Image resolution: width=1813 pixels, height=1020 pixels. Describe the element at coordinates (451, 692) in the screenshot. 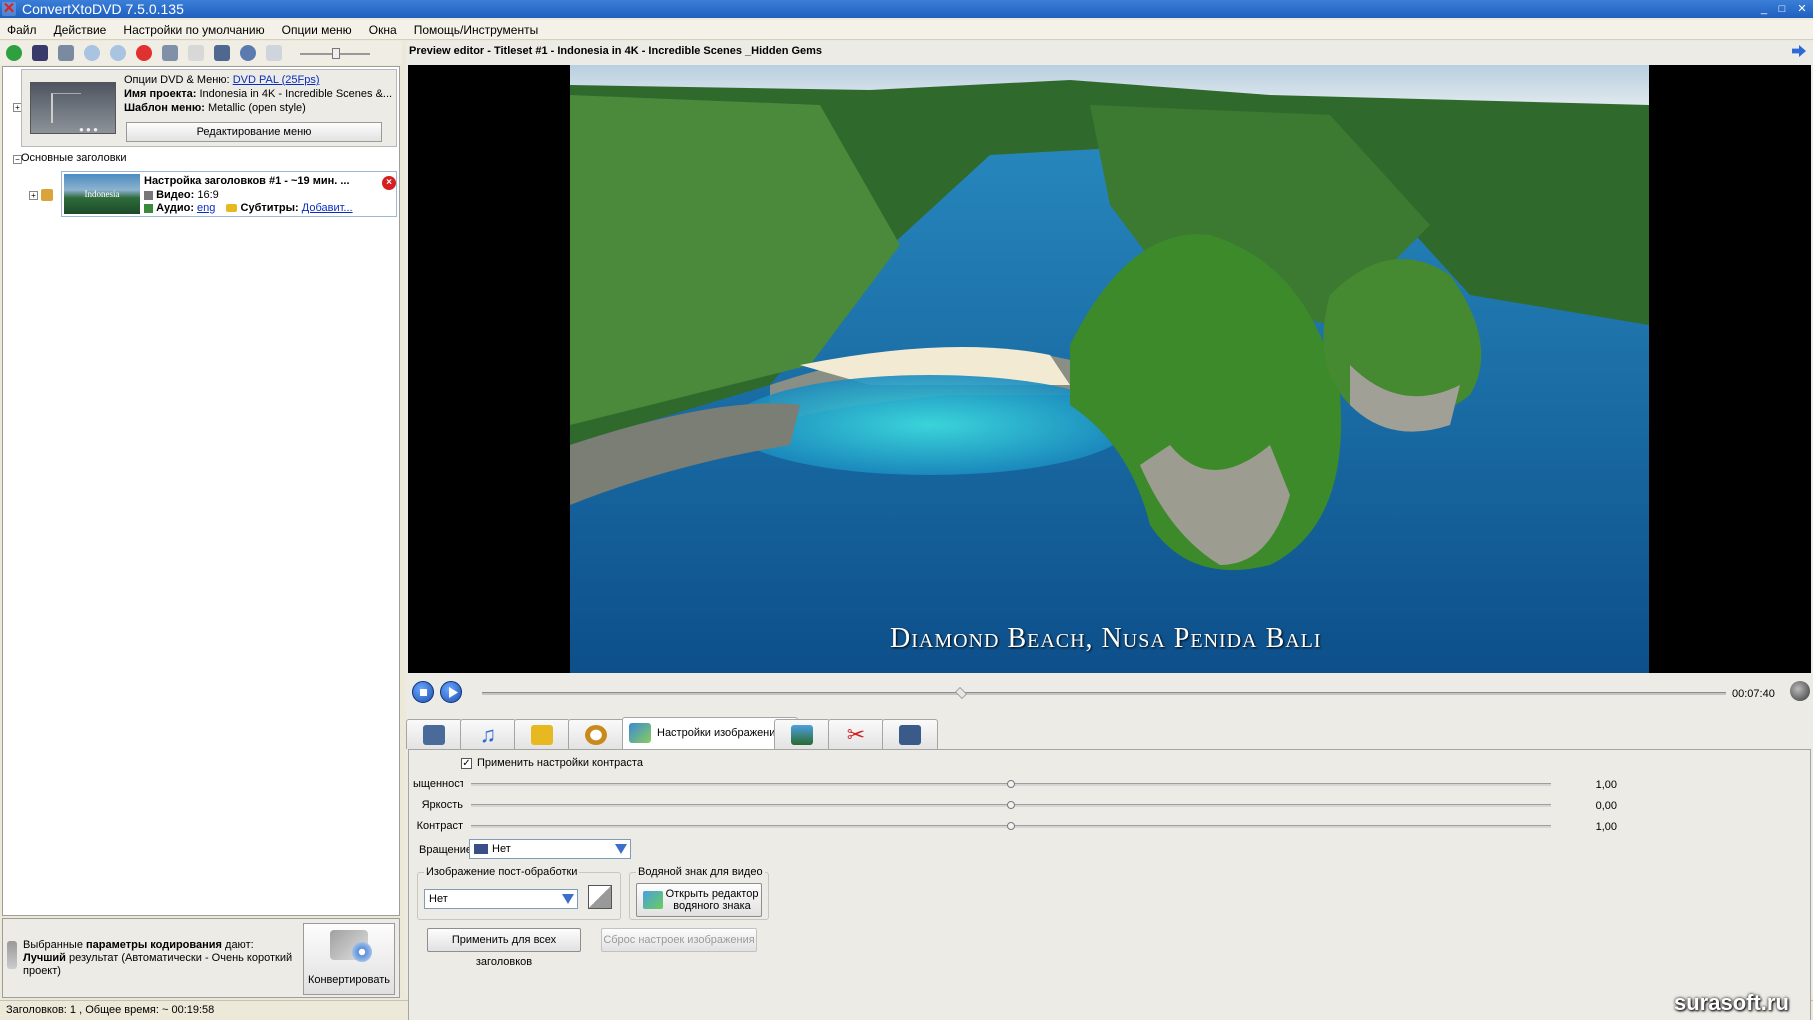

I see `play-button` at that location.